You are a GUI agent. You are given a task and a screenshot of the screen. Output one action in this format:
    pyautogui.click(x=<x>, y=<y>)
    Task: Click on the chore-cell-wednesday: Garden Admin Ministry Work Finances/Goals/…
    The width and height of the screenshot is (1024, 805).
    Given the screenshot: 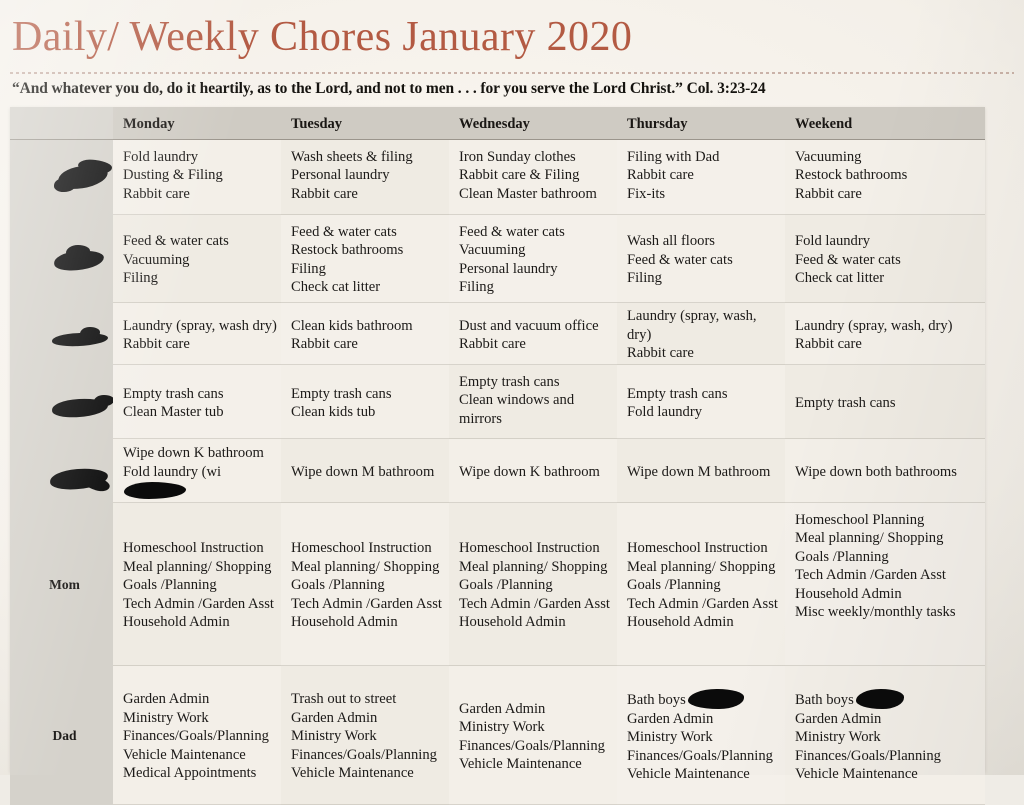 What is the action you would take?
    pyautogui.click(x=533, y=735)
    